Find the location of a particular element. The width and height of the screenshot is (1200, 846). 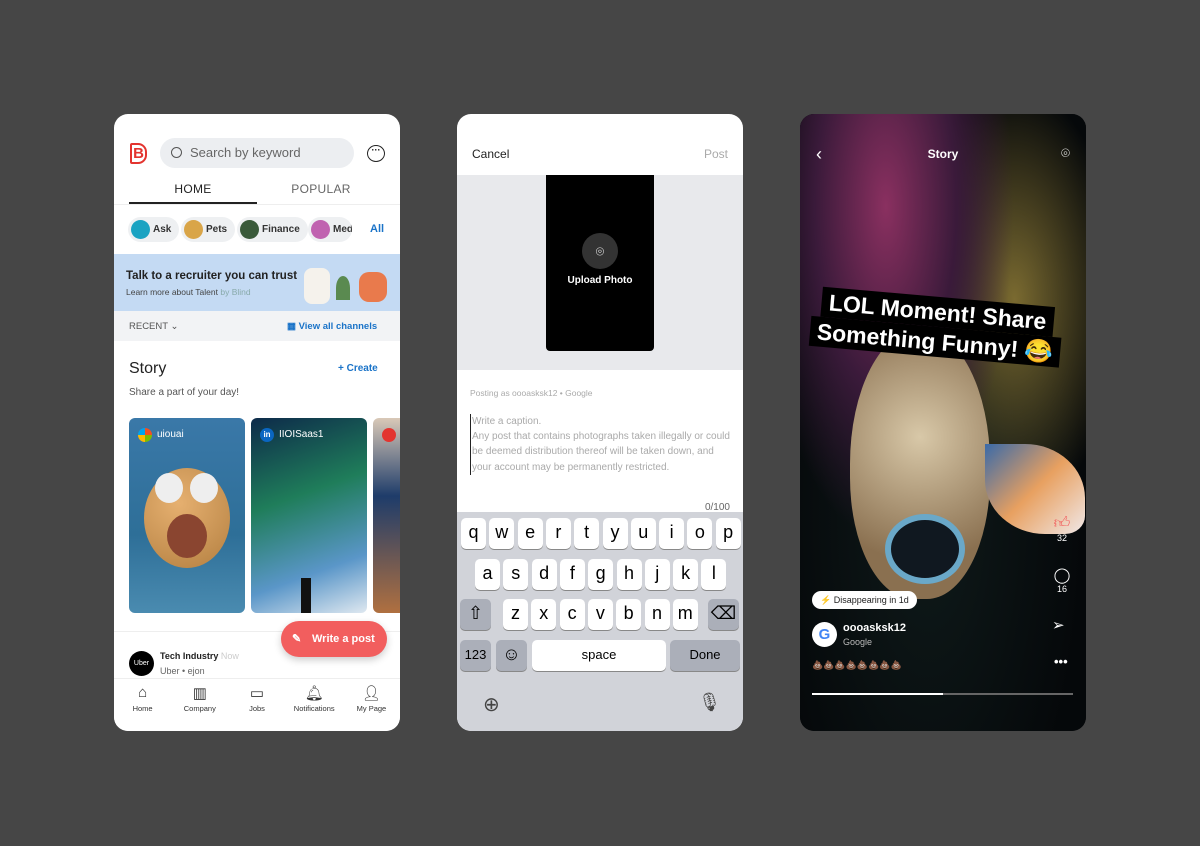

chip-finance: Finance is located at coordinates (272, 229).